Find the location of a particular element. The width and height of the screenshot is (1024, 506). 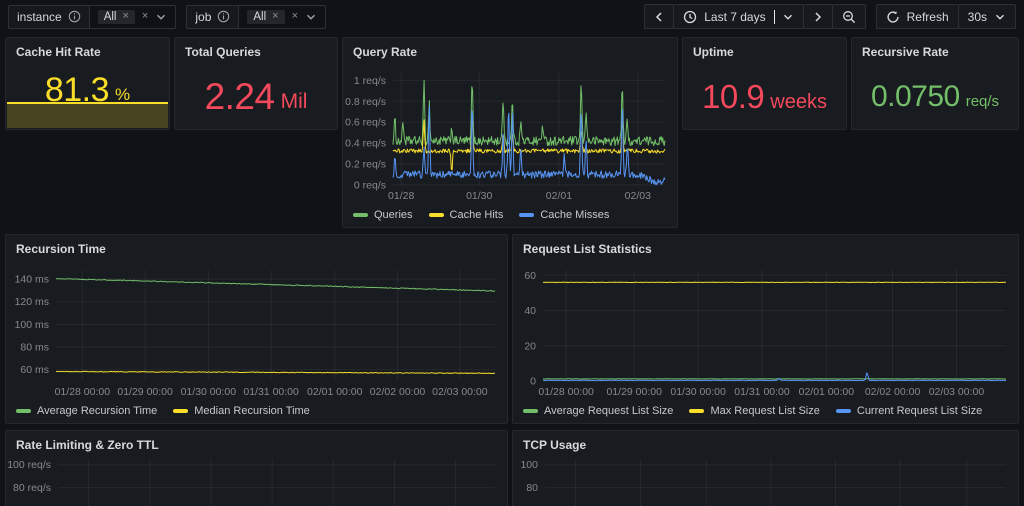

panel-title: TCP Usage is located at coordinates (765, 444).